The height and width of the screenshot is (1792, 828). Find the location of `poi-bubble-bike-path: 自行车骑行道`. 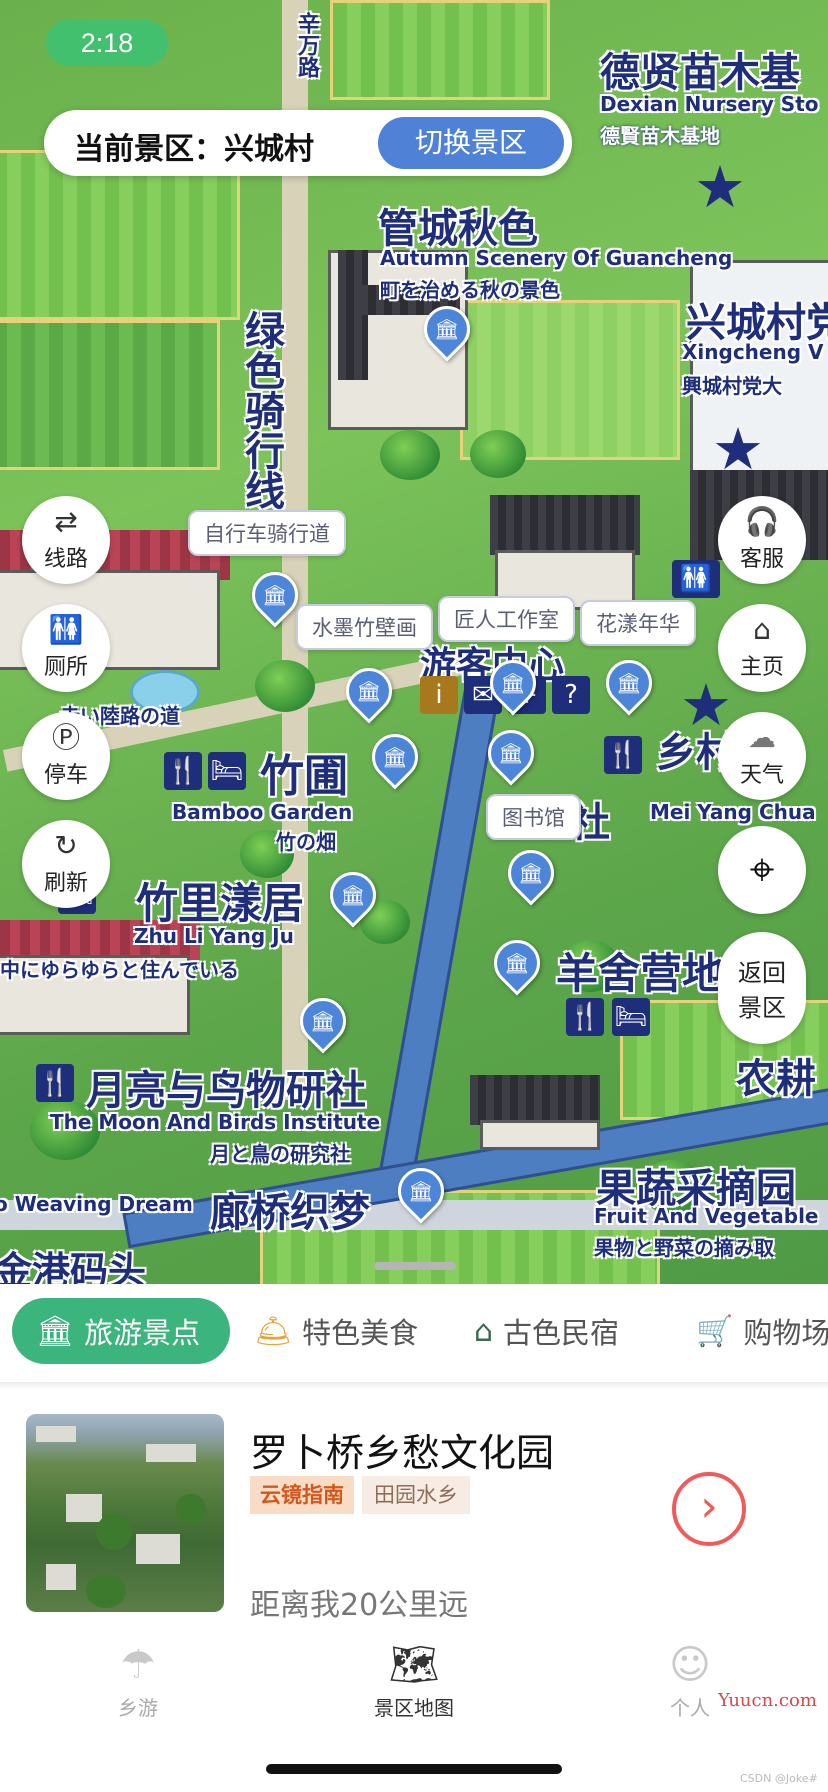

poi-bubble-bike-path: 自行车骑行道 is located at coordinates (267, 533).